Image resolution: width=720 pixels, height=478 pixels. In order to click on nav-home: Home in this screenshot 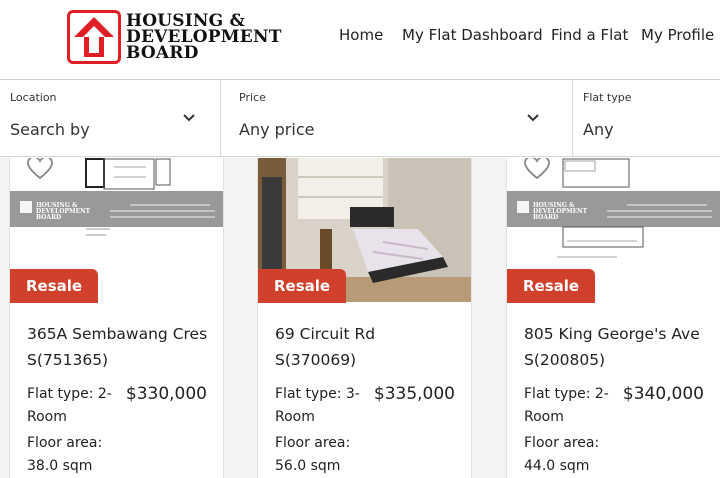, I will do `click(361, 35)`.